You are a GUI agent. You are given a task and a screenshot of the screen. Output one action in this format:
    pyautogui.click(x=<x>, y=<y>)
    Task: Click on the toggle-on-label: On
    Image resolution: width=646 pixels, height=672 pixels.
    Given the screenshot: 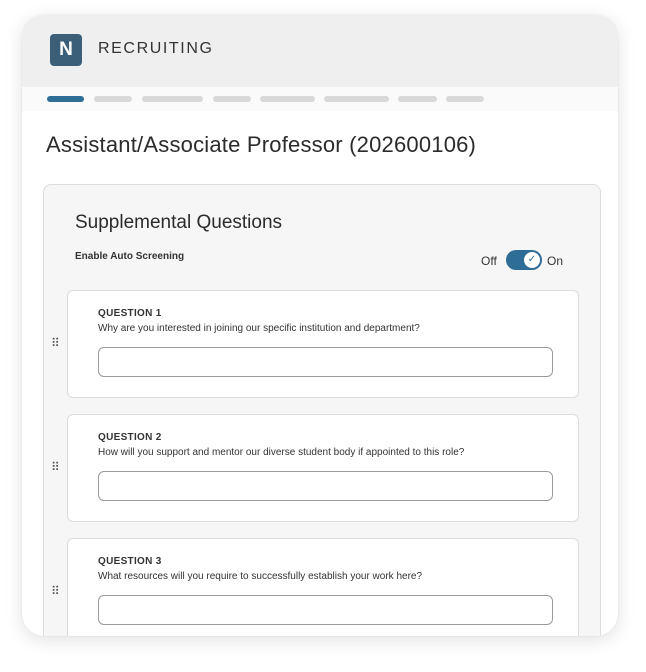 What is the action you would take?
    pyautogui.click(x=555, y=261)
    